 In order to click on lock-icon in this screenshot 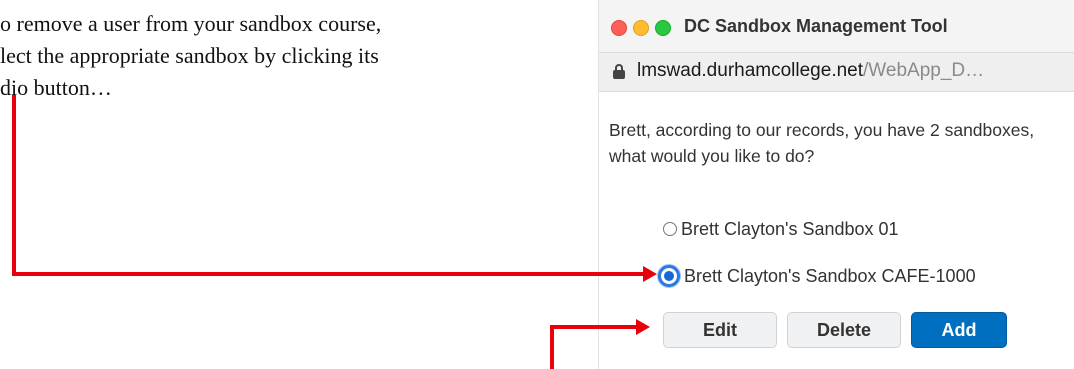, I will do `click(619, 72)`.